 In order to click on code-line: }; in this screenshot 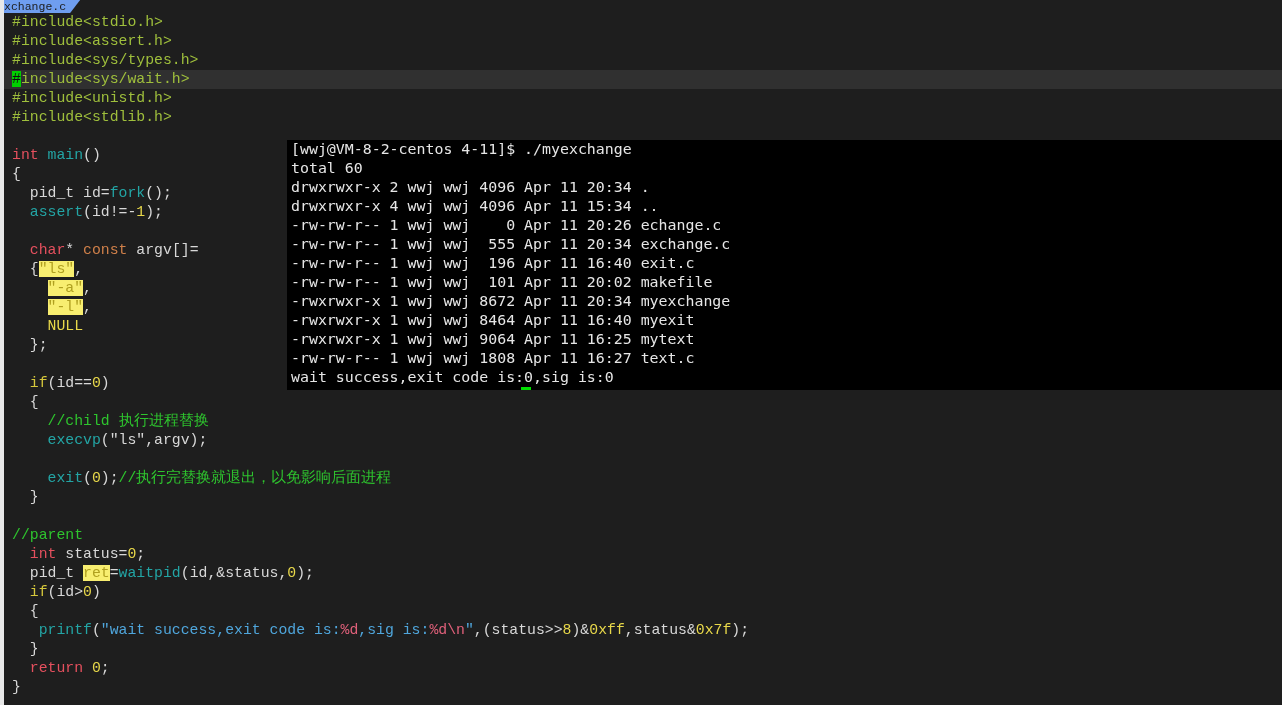, I will do `click(38, 345)`.